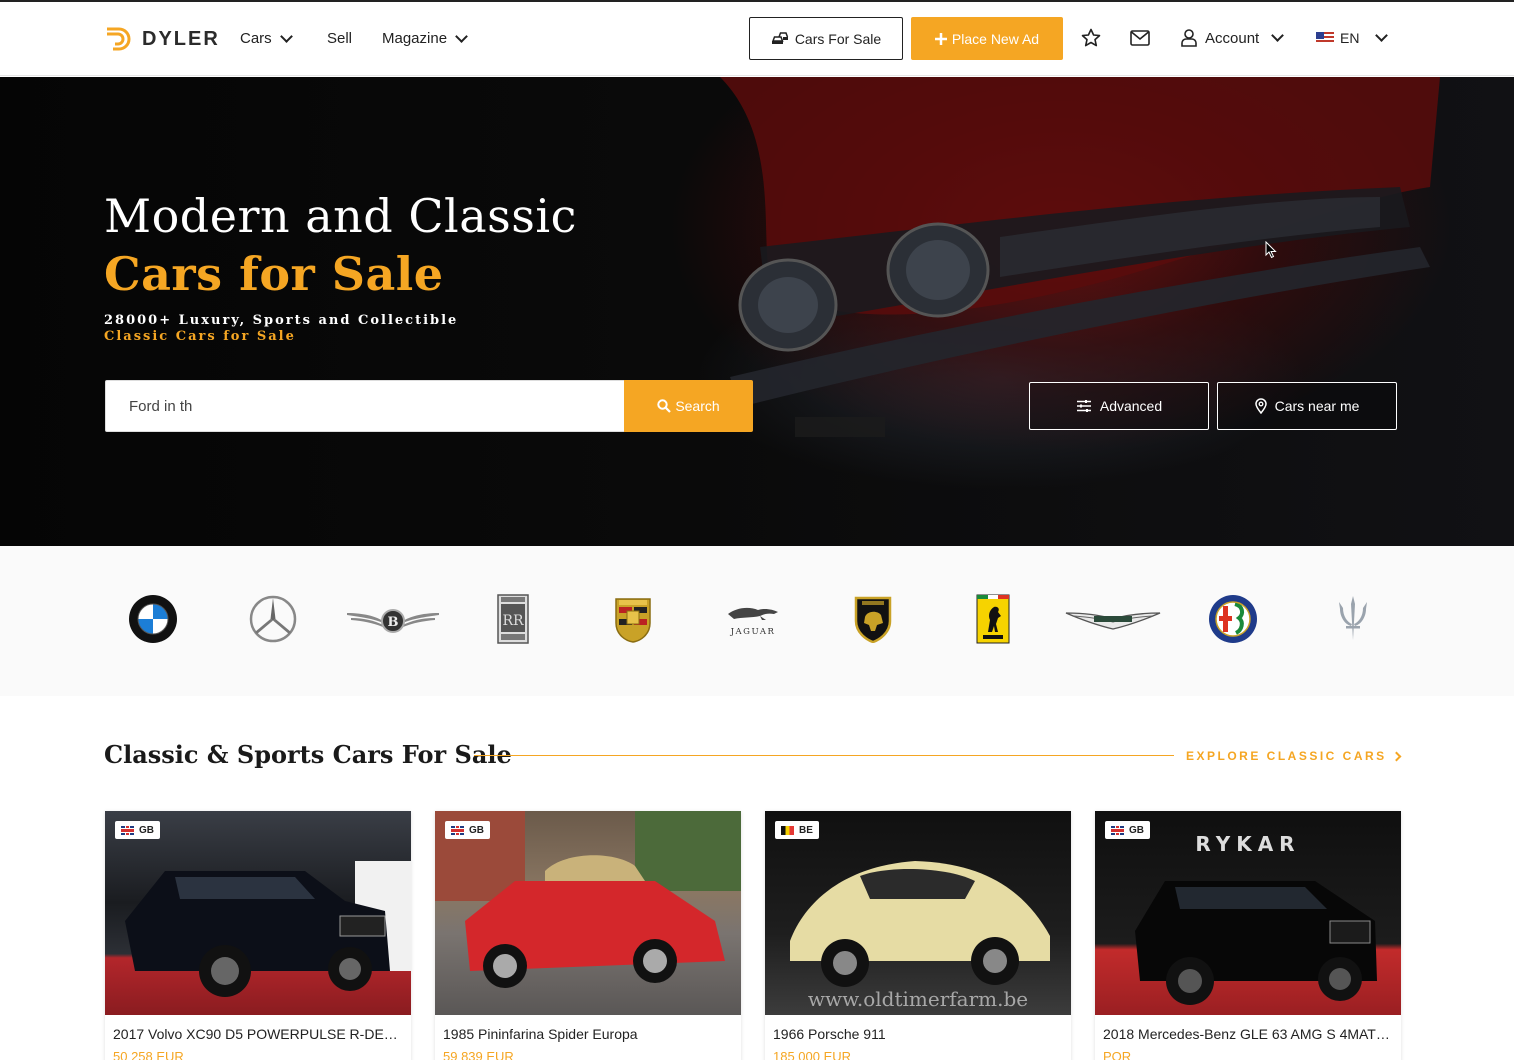 The height and width of the screenshot is (1060, 1514). What do you see at coordinates (1091, 38) in the screenshot?
I see `star-icon` at bounding box center [1091, 38].